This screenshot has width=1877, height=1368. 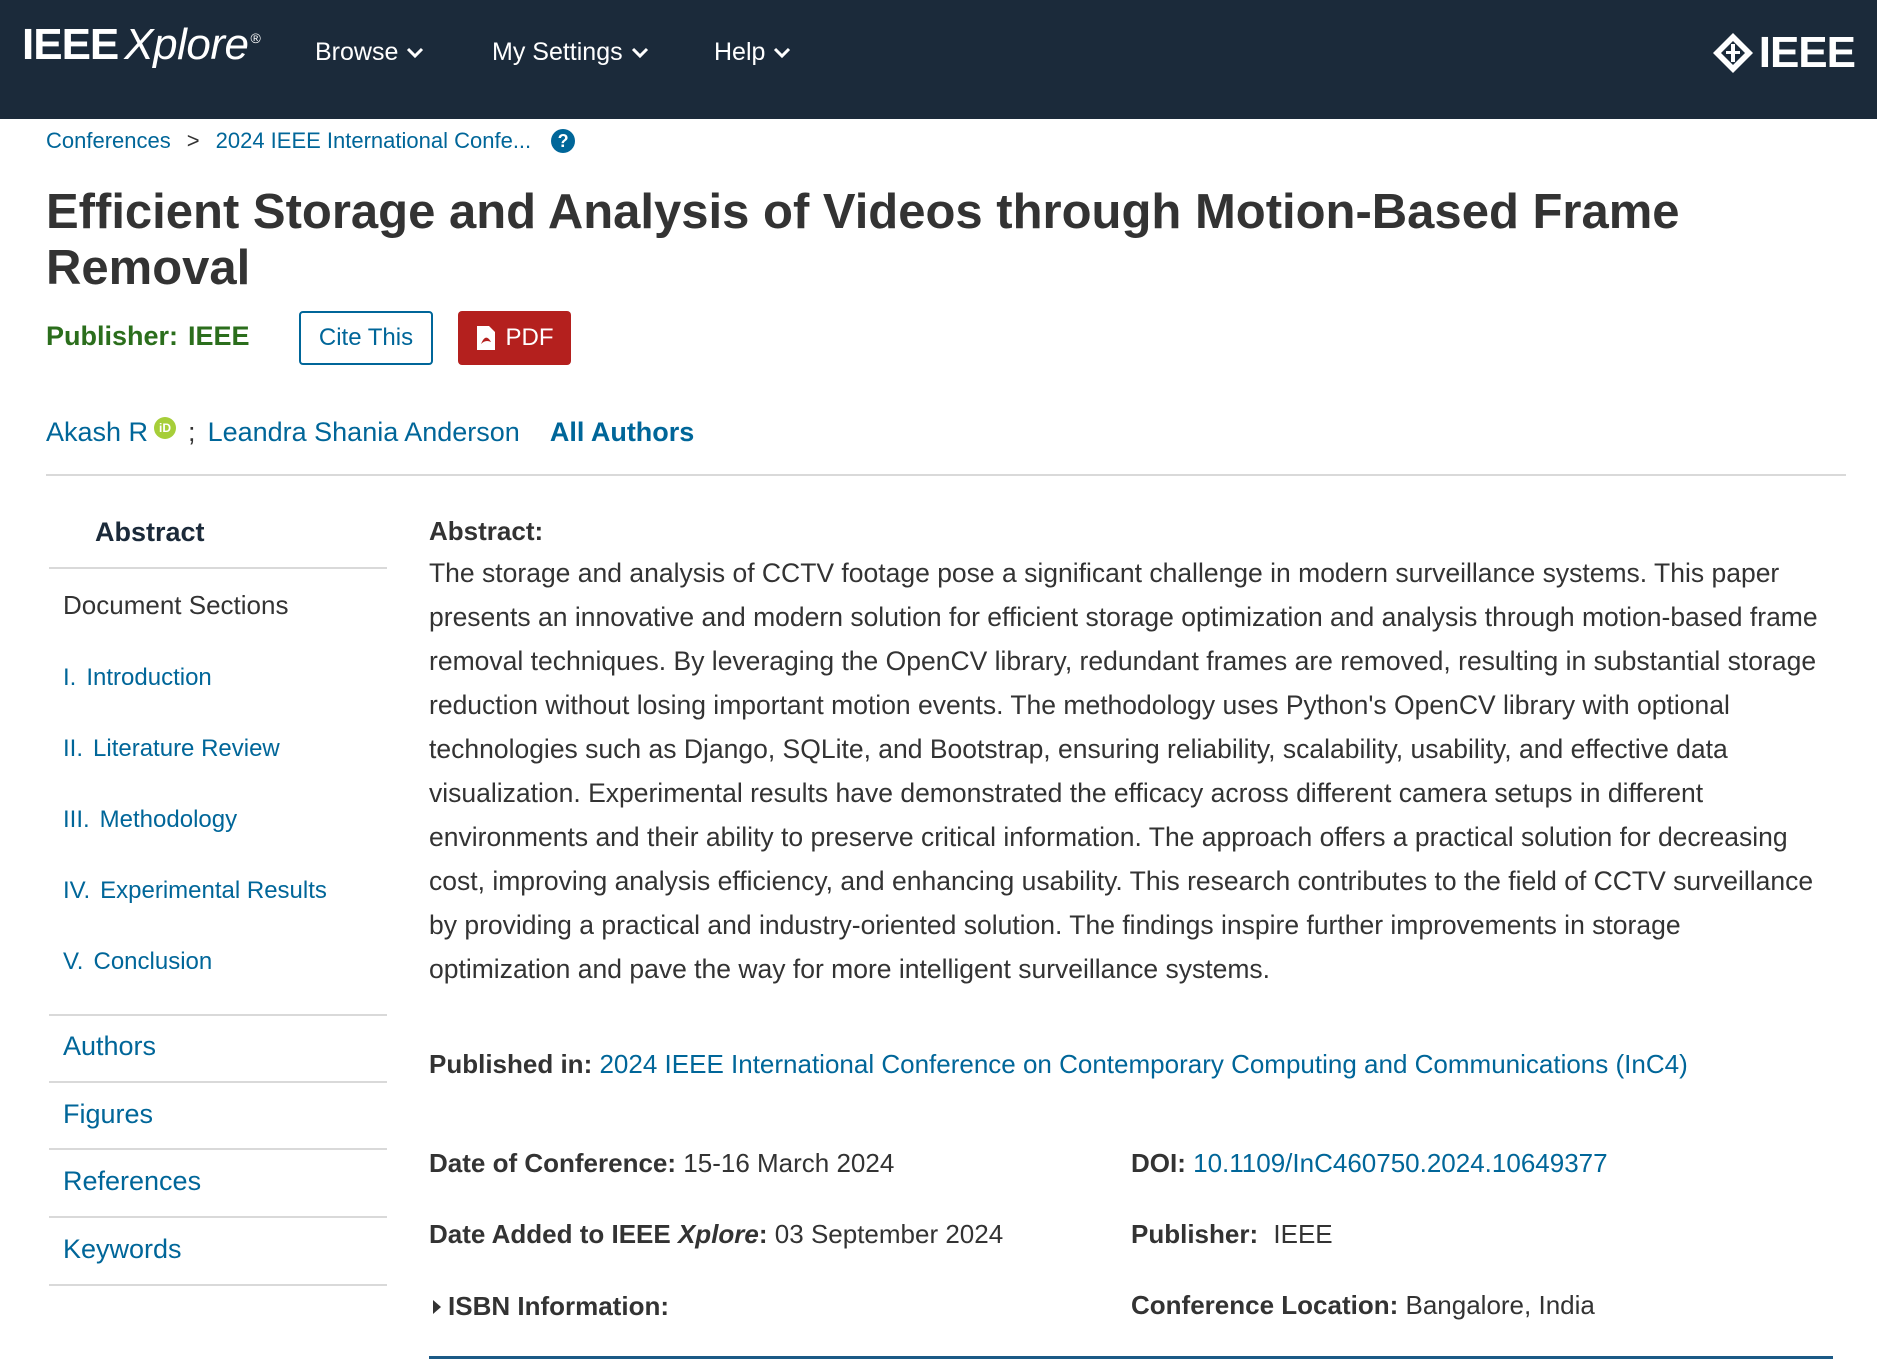 What do you see at coordinates (437, 1306) in the screenshot?
I see `caret-right-icon` at bounding box center [437, 1306].